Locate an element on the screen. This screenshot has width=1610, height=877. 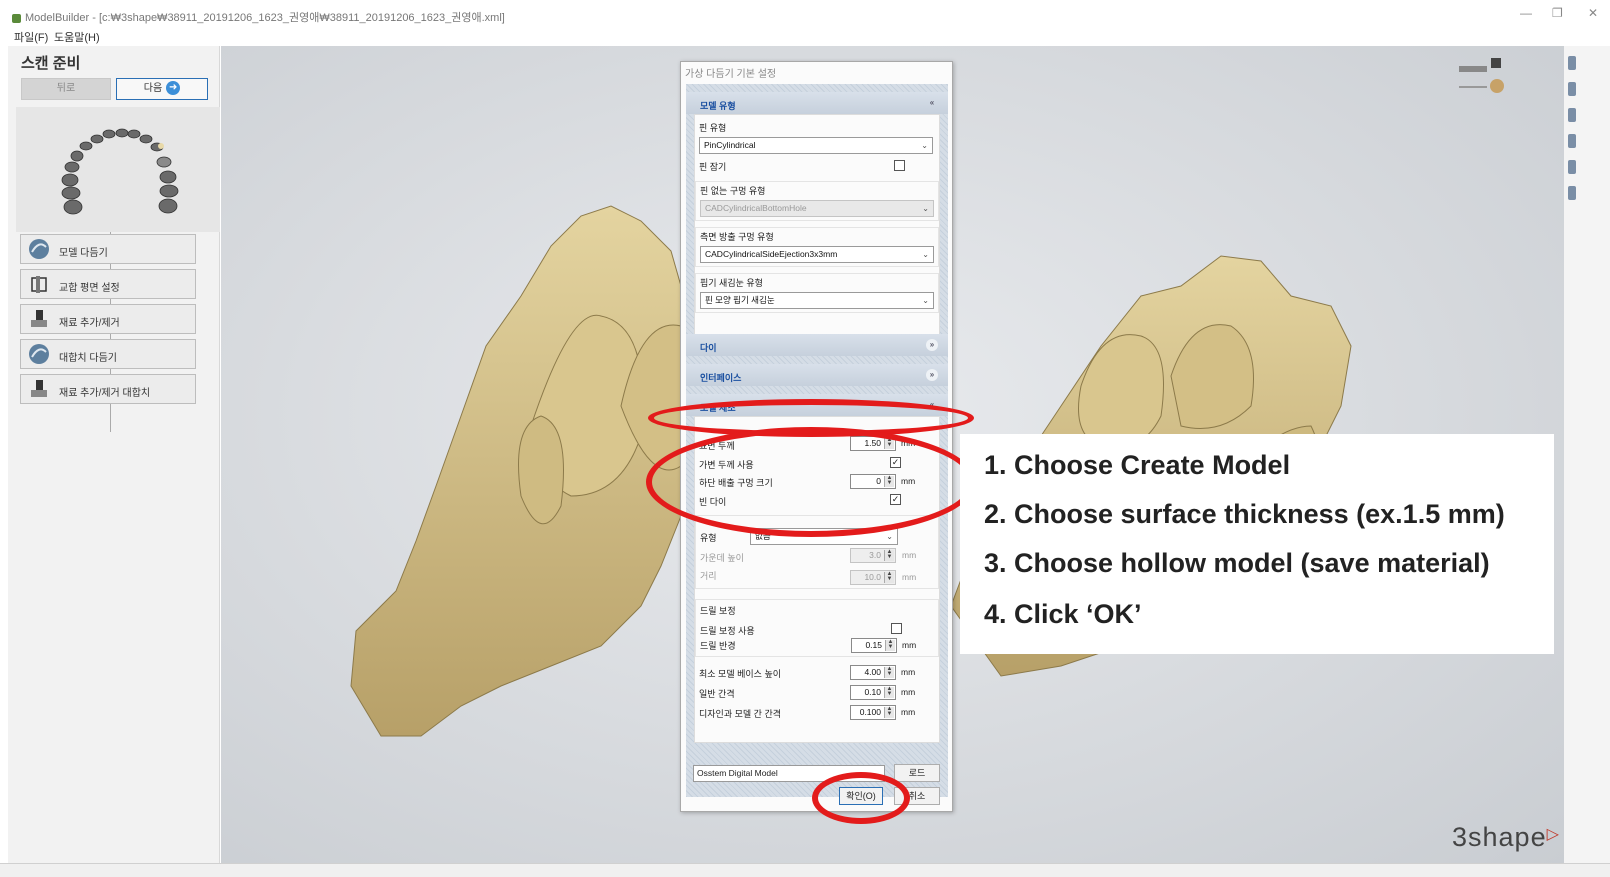
center-height-value: 3.0 is located at coordinates (875, 555).